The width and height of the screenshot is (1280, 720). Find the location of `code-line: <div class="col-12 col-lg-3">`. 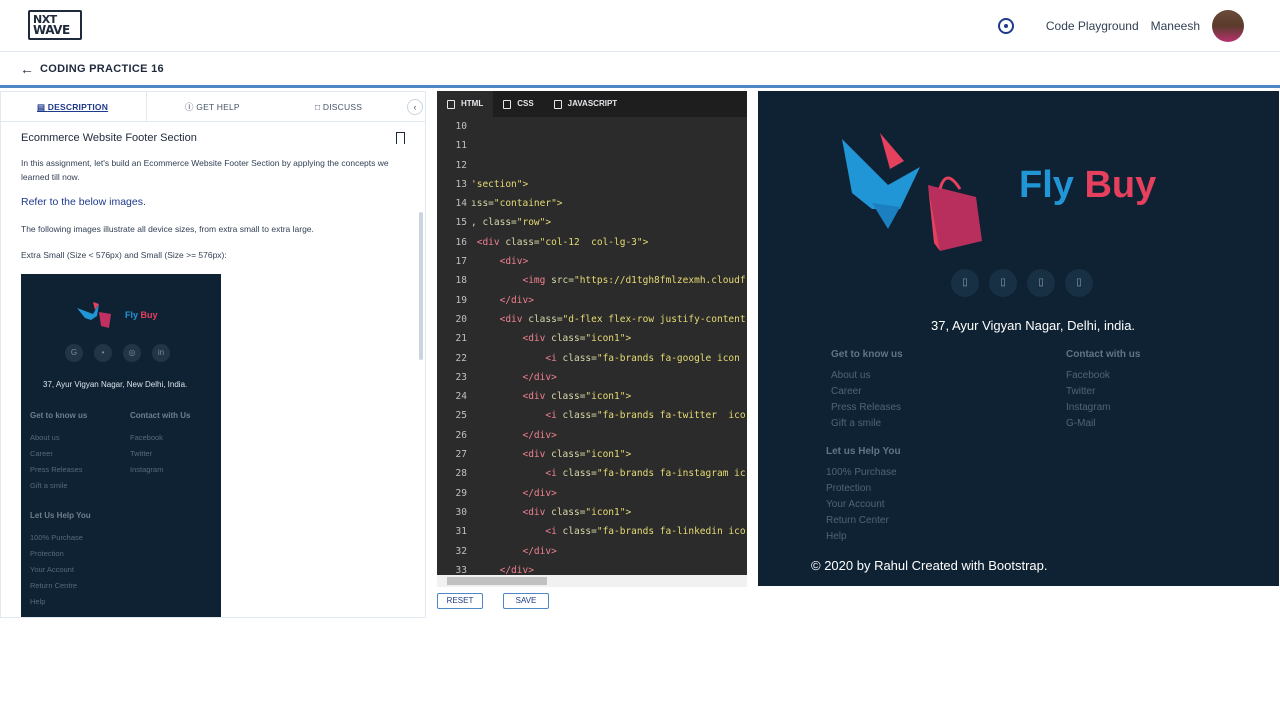

code-line: <div class="col-12 col-lg-3"> is located at coordinates (609, 242).